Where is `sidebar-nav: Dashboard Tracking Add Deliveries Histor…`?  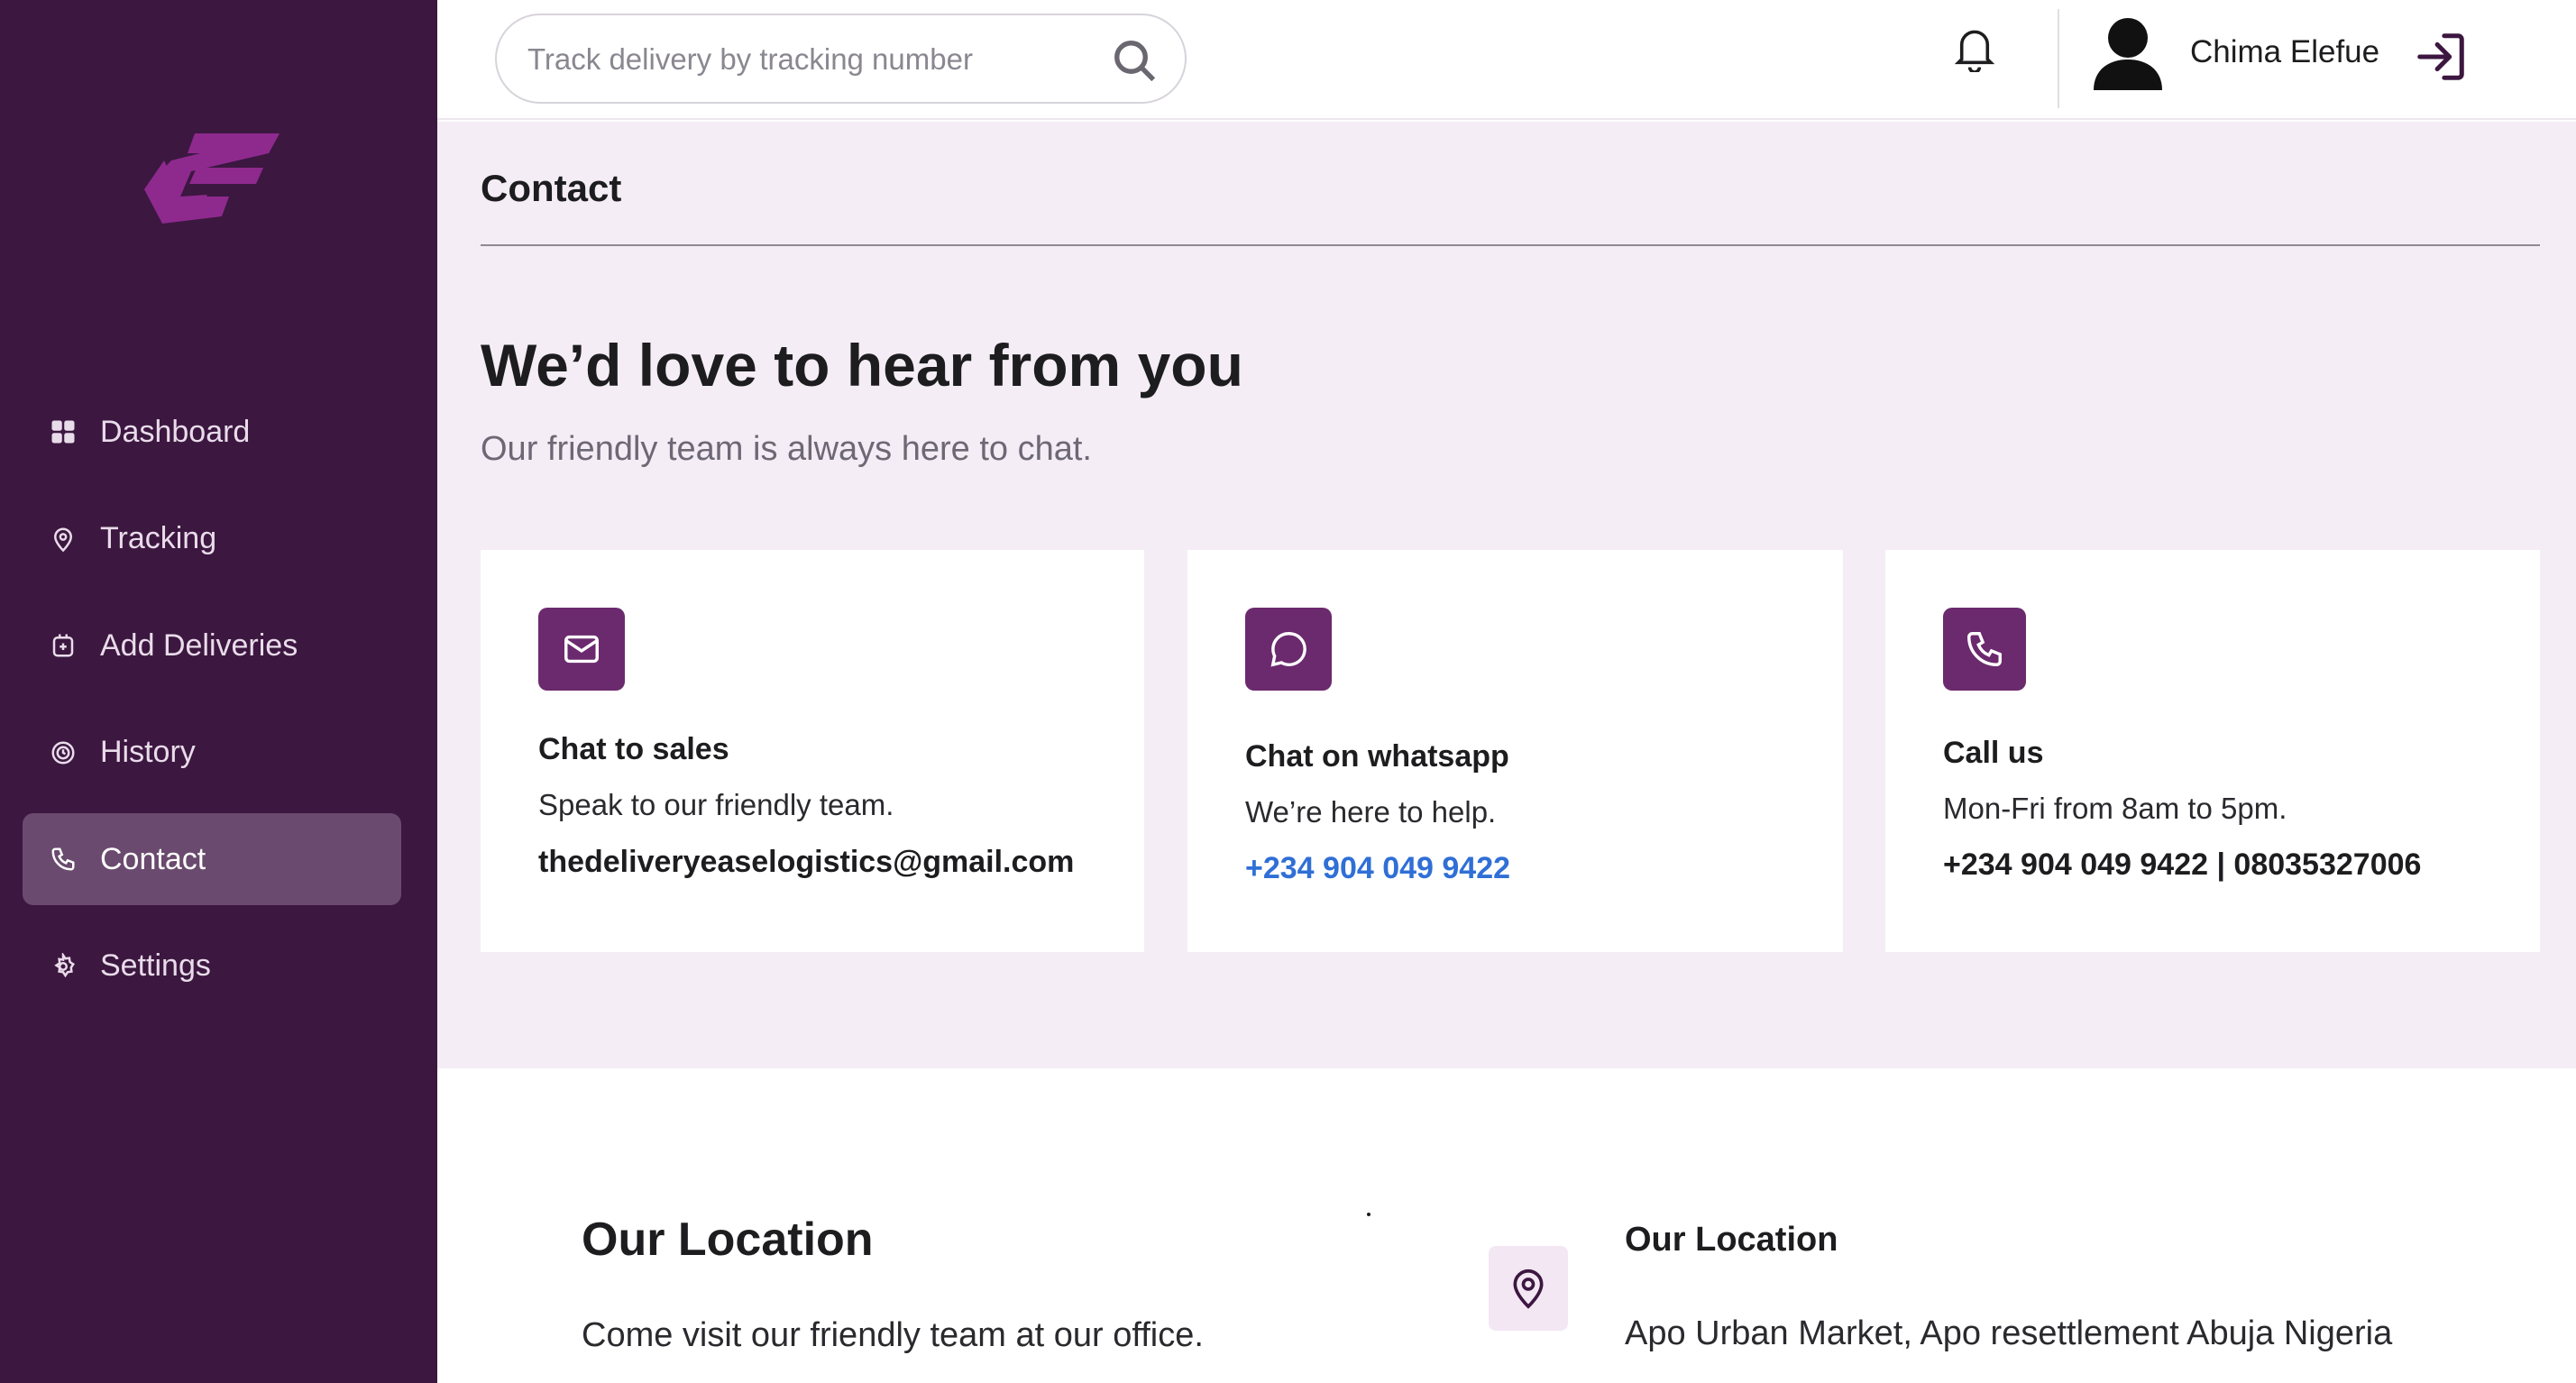 sidebar-nav: Dashboard Tracking Add Deliveries Histor… is located at coordinates (212, 706).